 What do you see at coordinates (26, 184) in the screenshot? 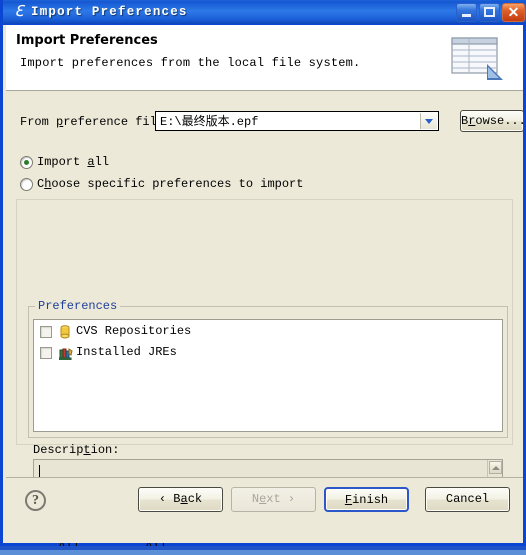
I see `choose-specific-radio` at bounding box center [26, 184].